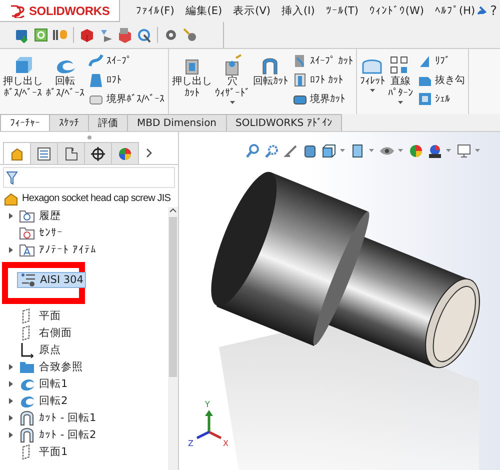 This screenshot has width=500, height=470. What do you see at coordinates (40, 216) in the screenshot?
I see `tree-item: 履歴` at bounding box center [40, 216].